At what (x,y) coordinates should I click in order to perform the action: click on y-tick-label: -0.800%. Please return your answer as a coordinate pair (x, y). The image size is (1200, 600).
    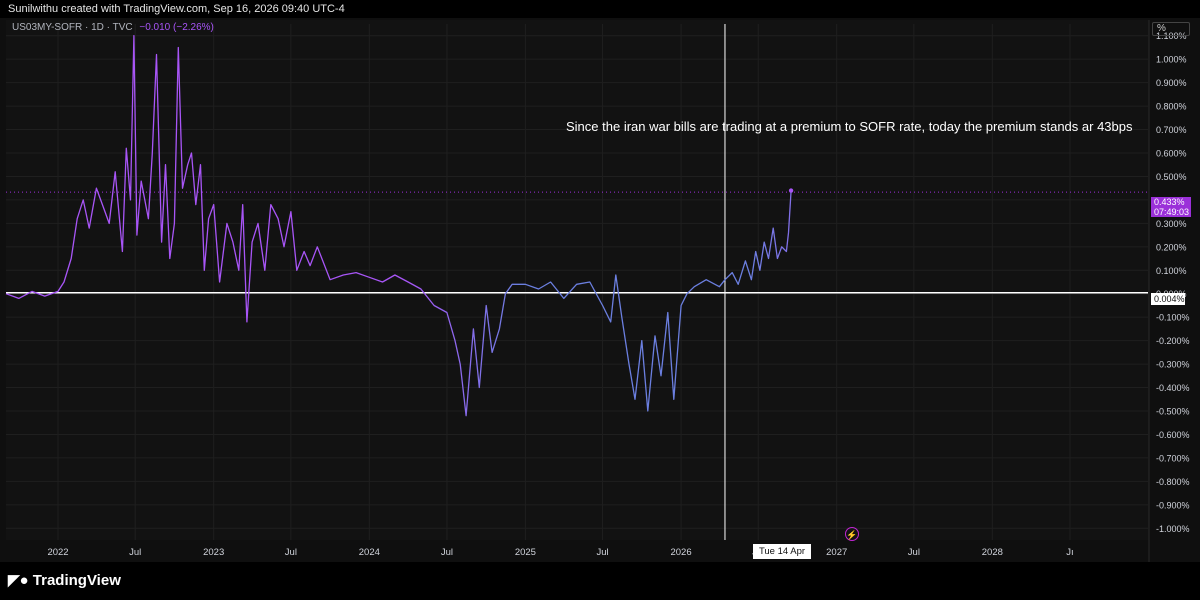
    Looking at the image, I should click on (1173, 482).